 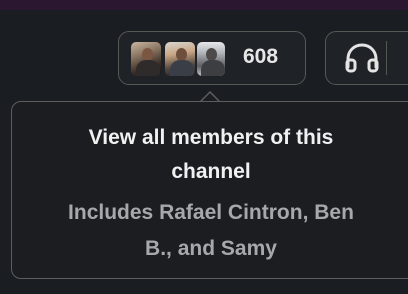 What do you see at coordinates (261, 56) in the screenshot?
I see `member-count: 608` at bounding box center [261, 56].